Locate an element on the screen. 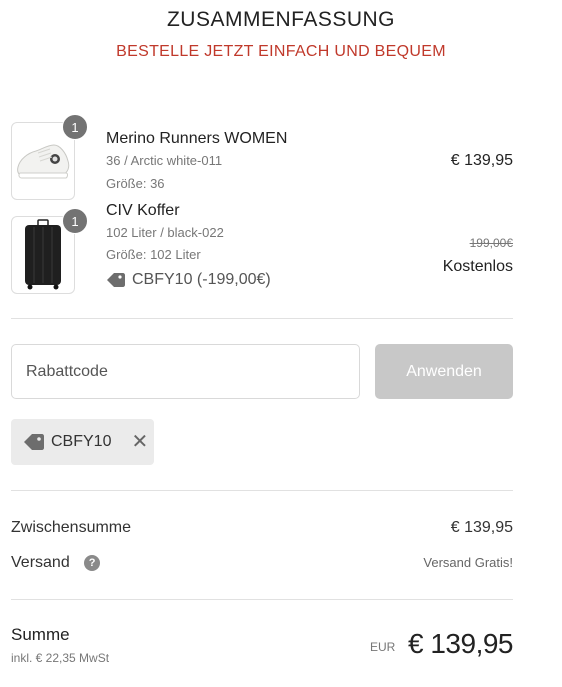 The height and width of the screenshot is (687, 562). currency-code: EUR is located at coordinates (383, 647).